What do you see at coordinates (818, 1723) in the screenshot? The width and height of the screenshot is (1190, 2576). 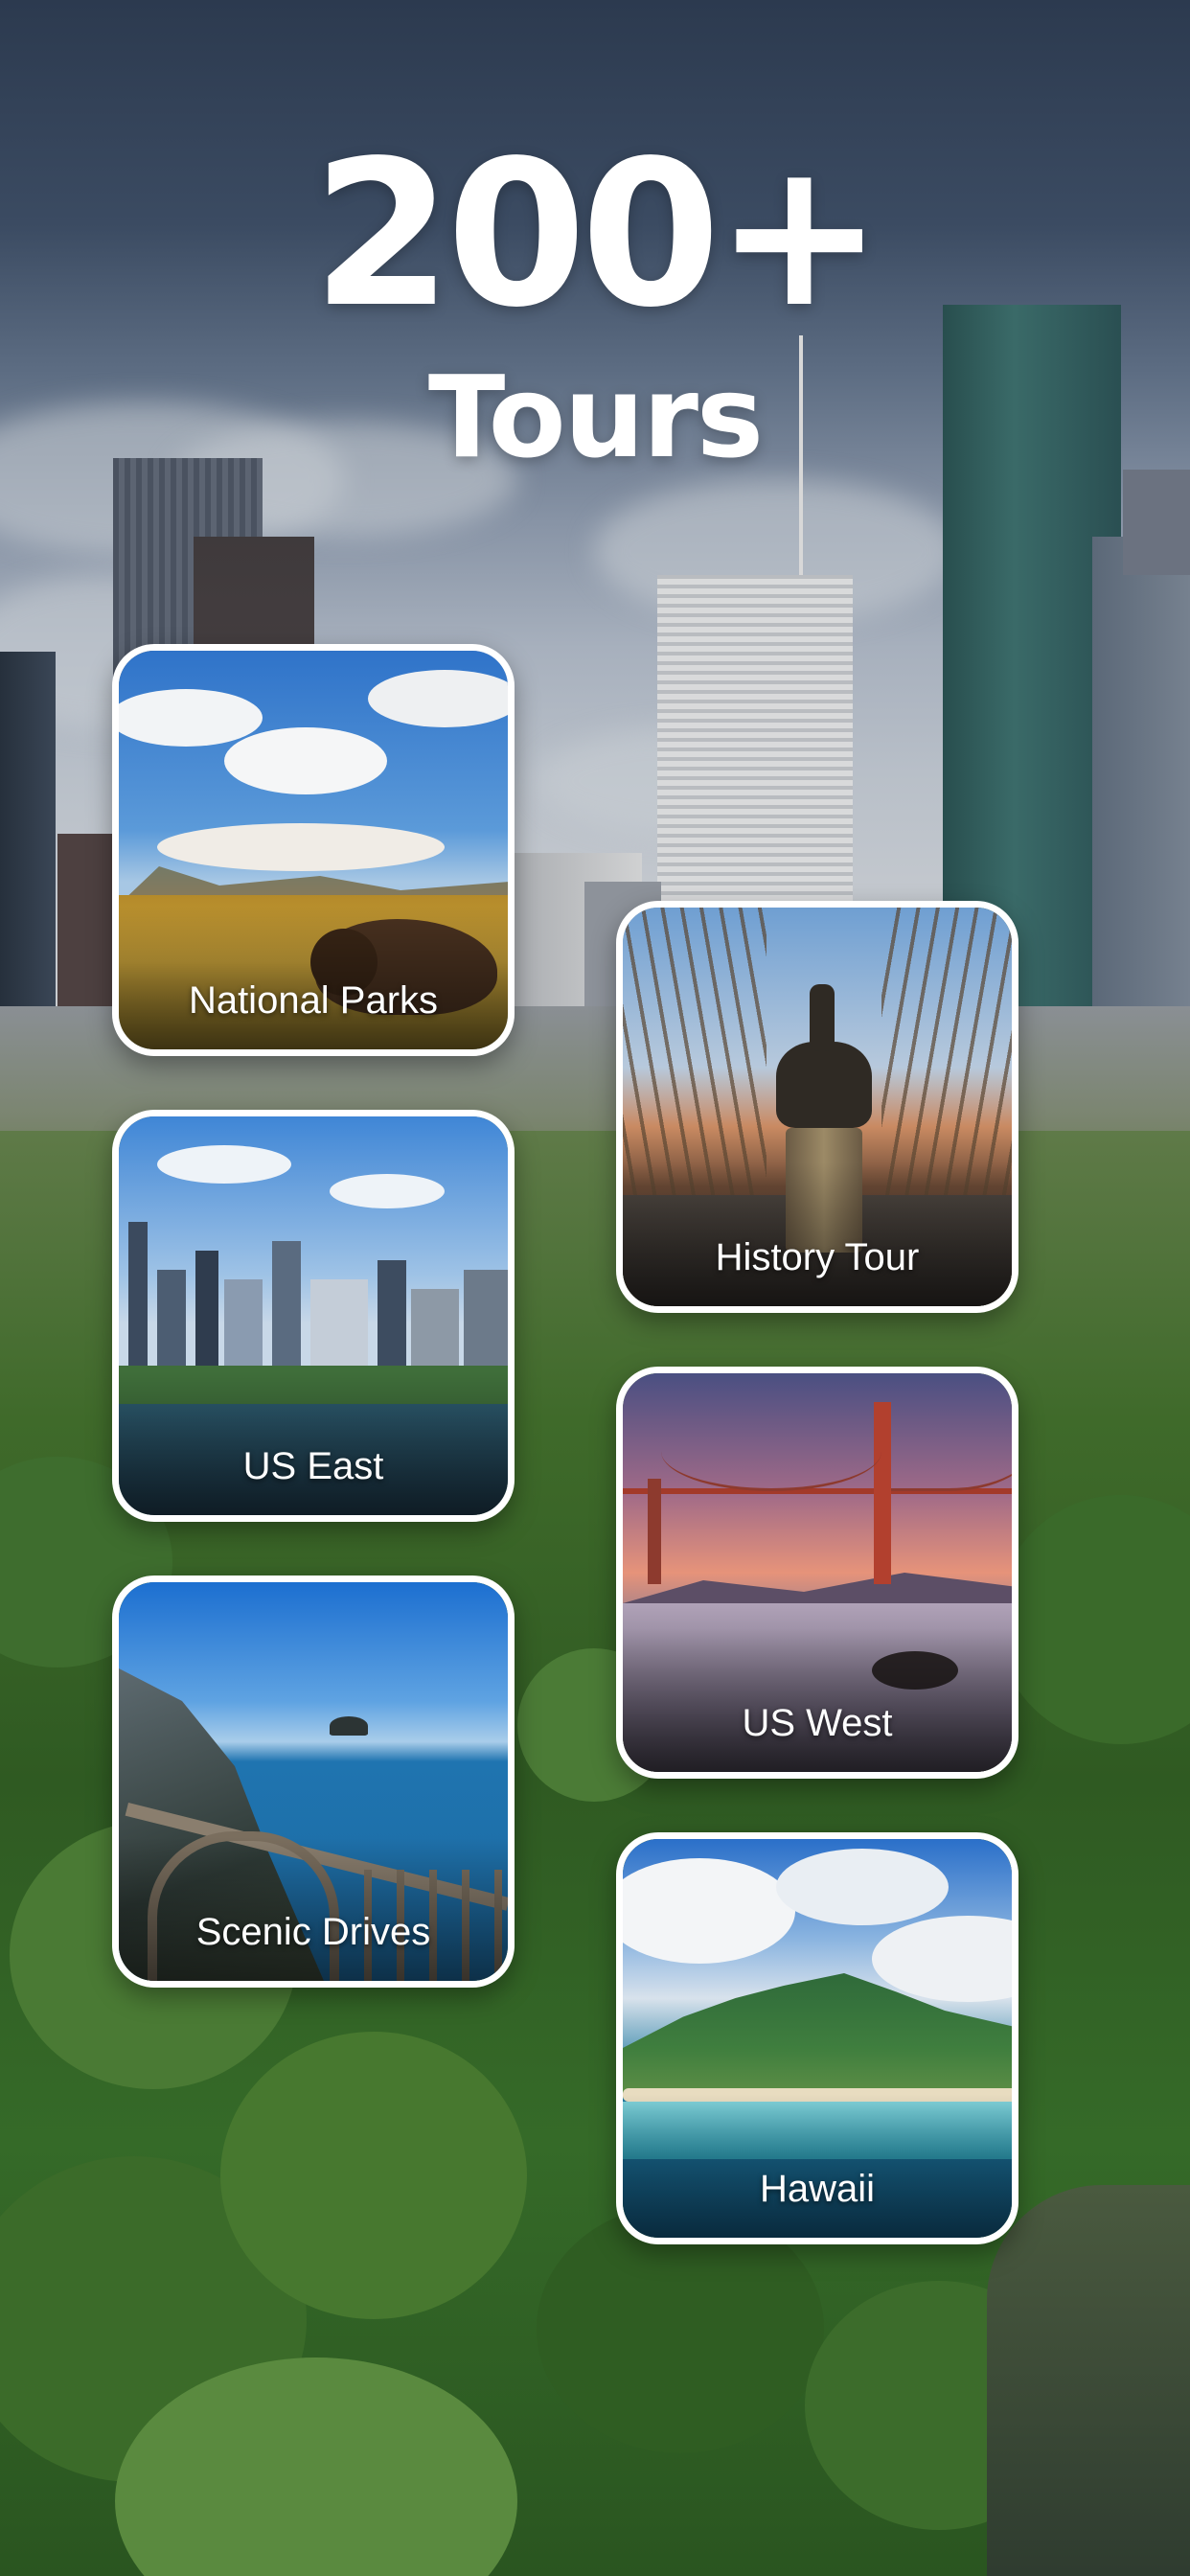 I see `card-label: US West` at bounding box center [818, 1723].